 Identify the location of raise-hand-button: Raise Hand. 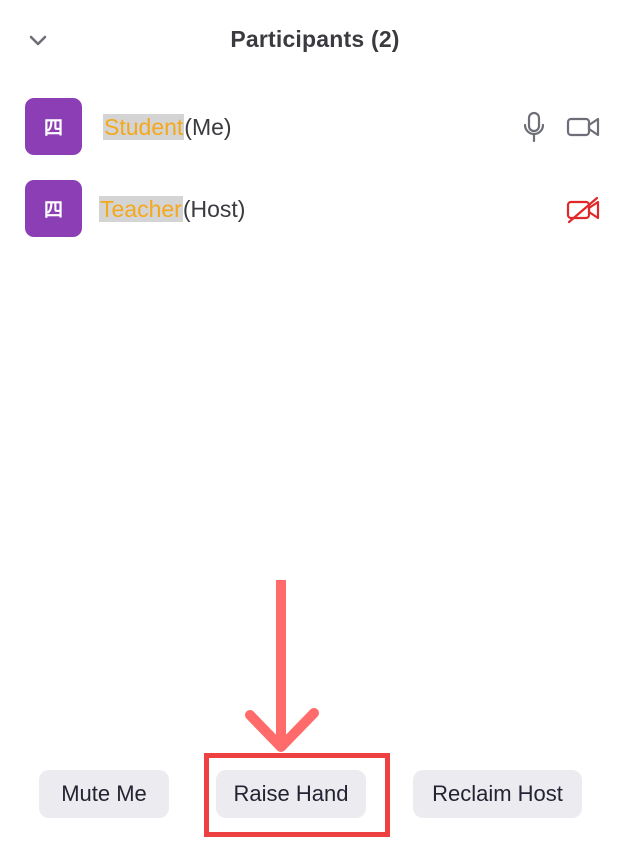
(291, 794).